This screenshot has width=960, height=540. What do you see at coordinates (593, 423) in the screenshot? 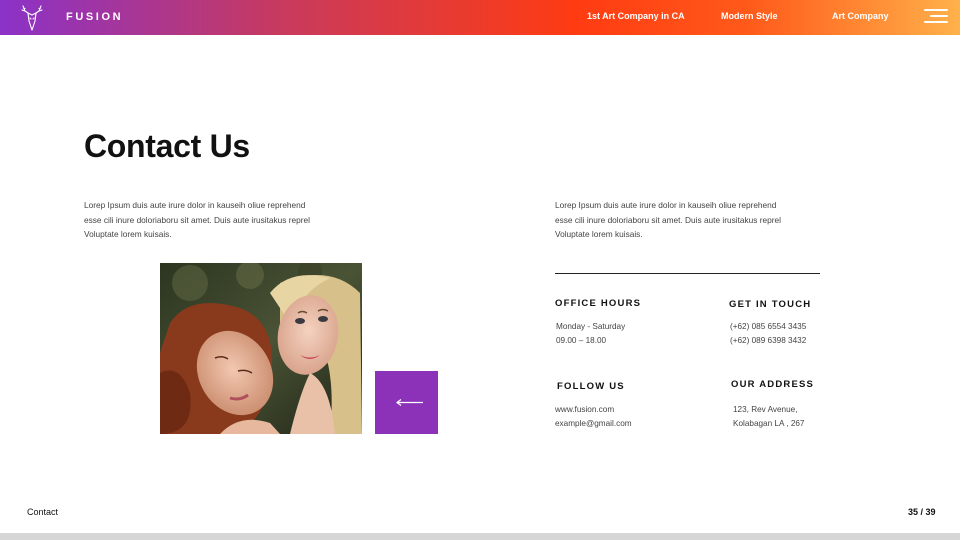
I see `email-link: example@gmail.com` at bounding box center [593, 423].